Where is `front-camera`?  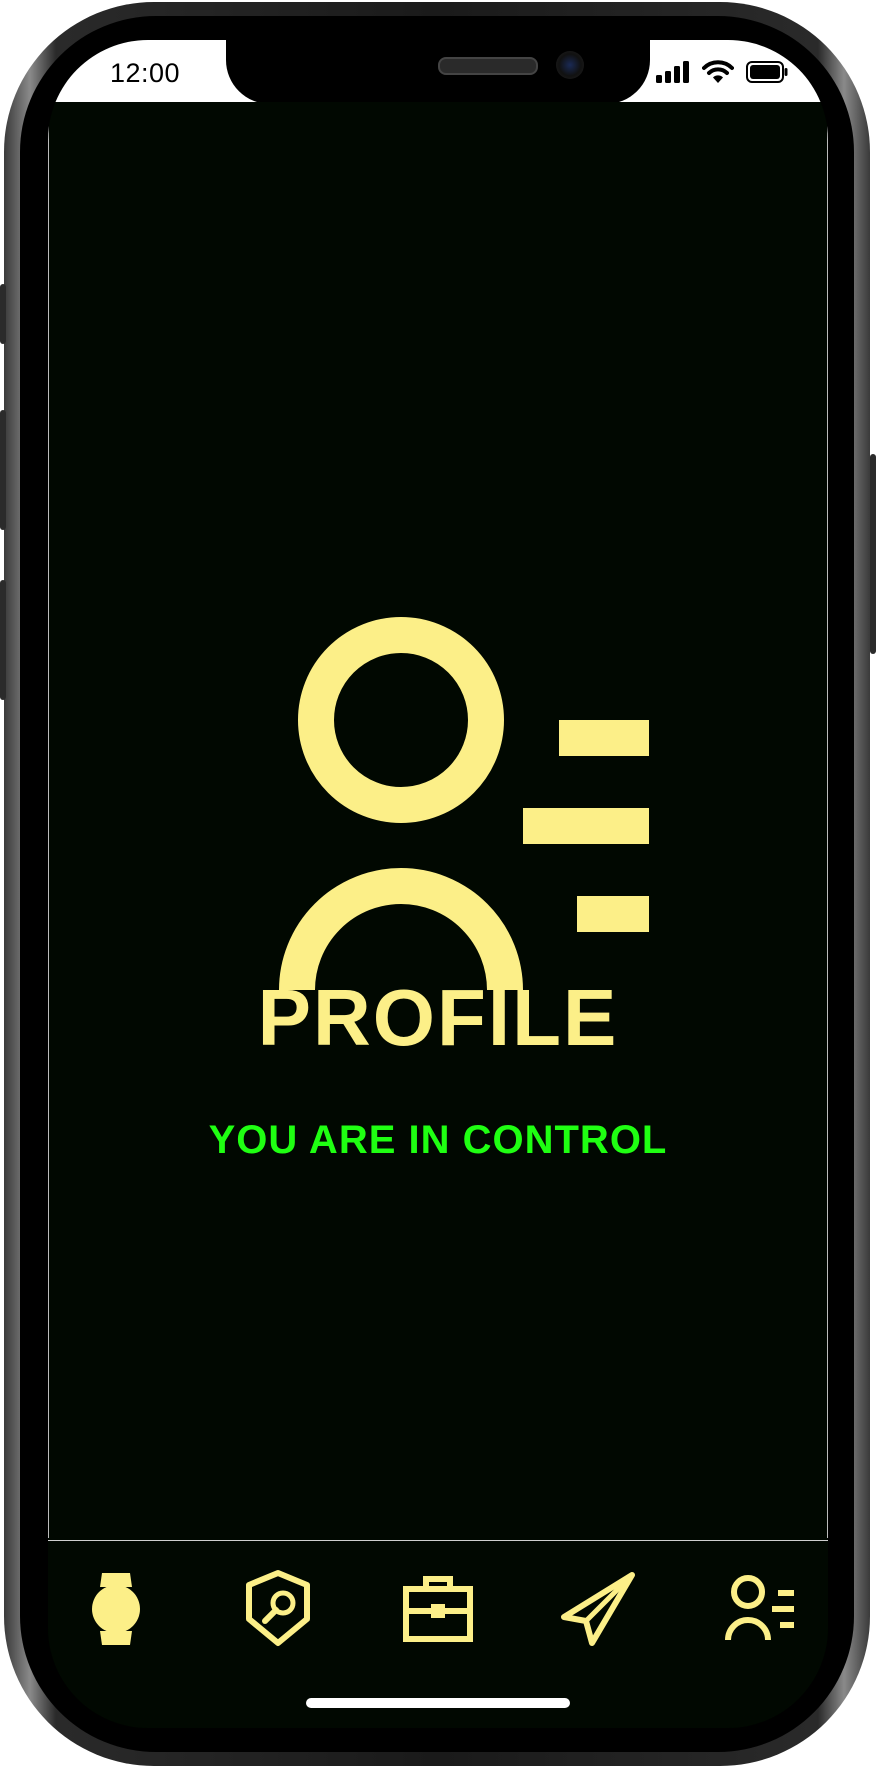
front-camera is located at coordinates (570, 65).